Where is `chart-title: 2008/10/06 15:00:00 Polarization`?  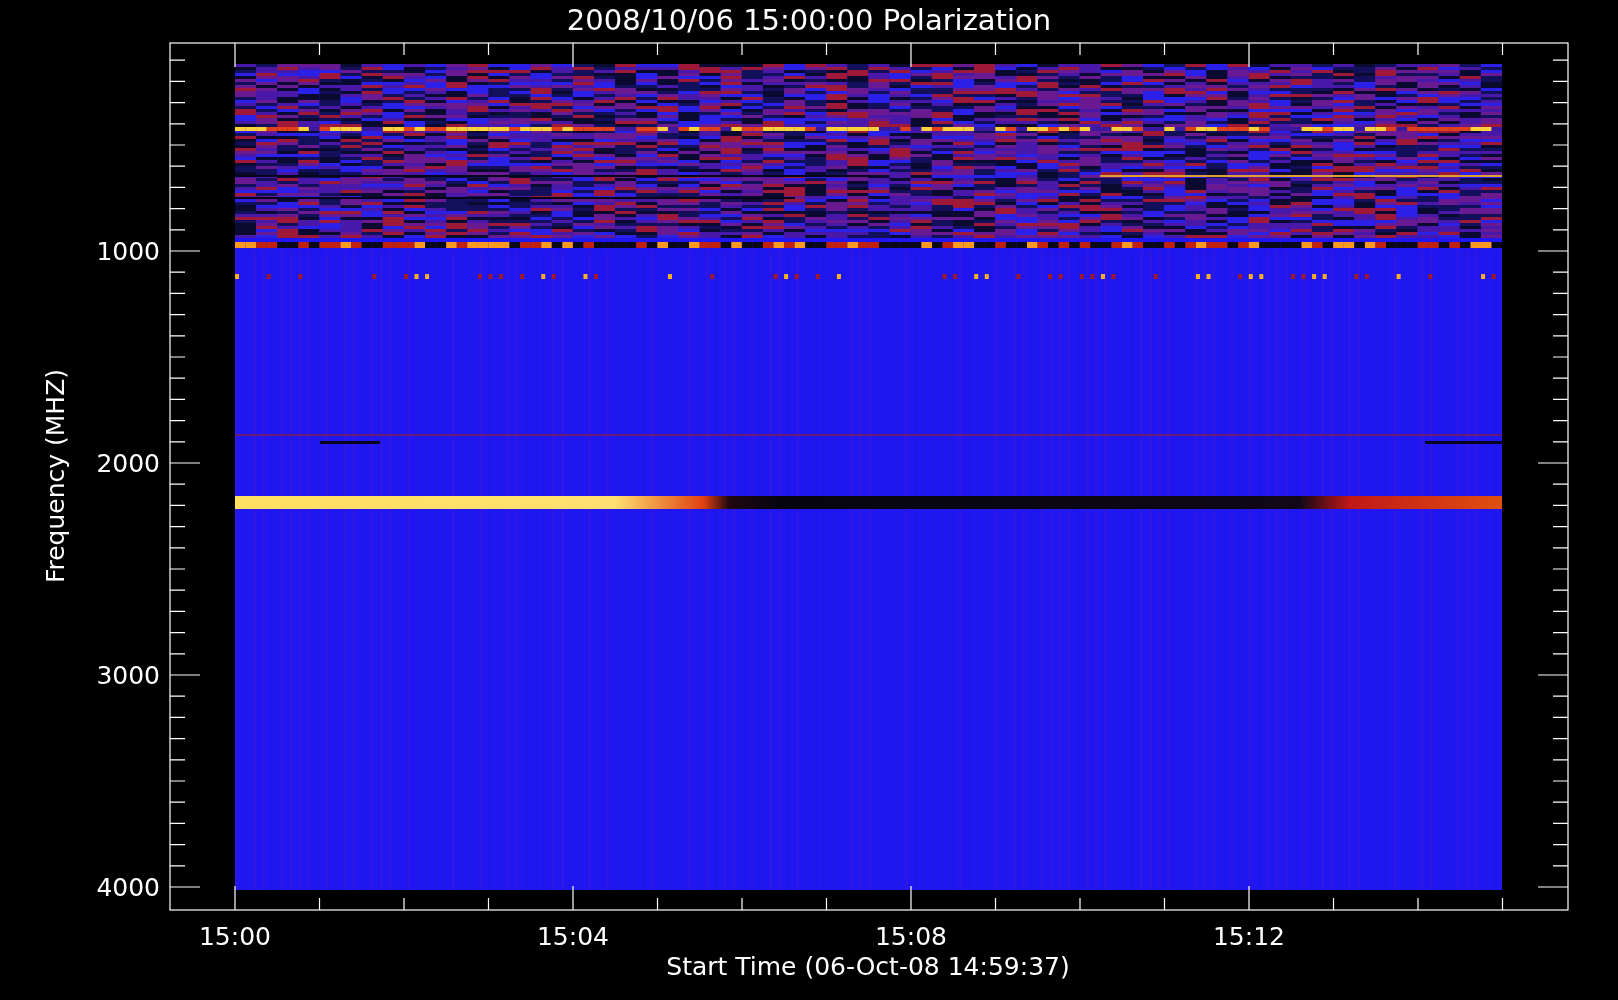
chart-title: 2008/10/06 15:00:00 Polarization is located at coordinates (809, 20).